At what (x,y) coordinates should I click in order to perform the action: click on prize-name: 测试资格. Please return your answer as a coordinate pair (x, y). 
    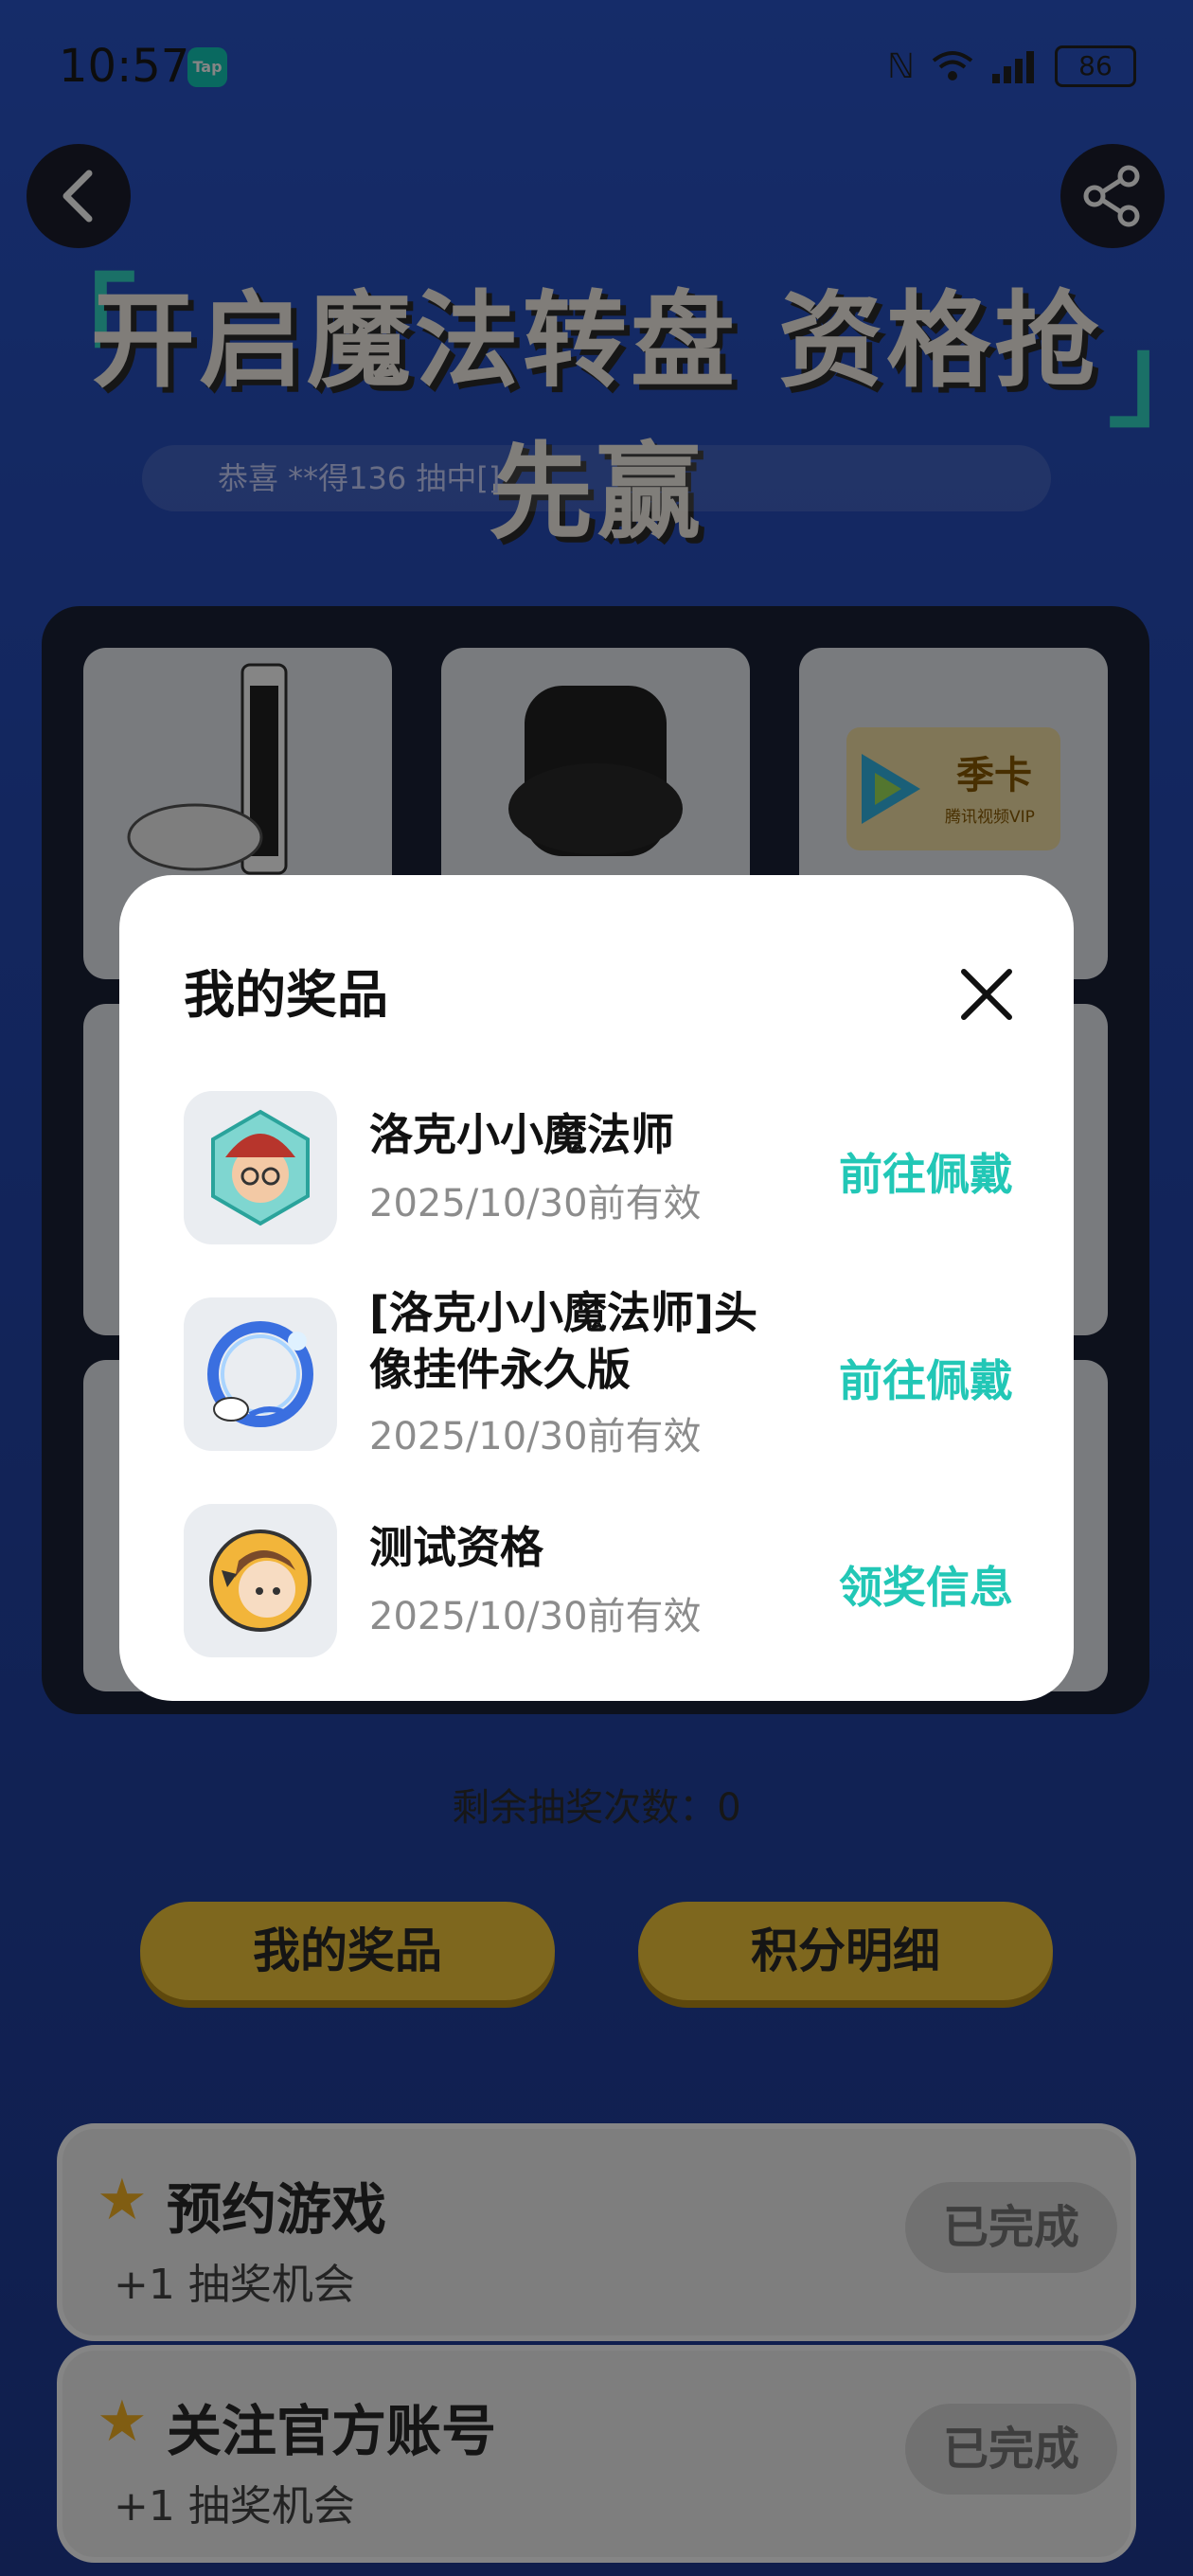
    Looking at the image, I should click on (456, 1547).